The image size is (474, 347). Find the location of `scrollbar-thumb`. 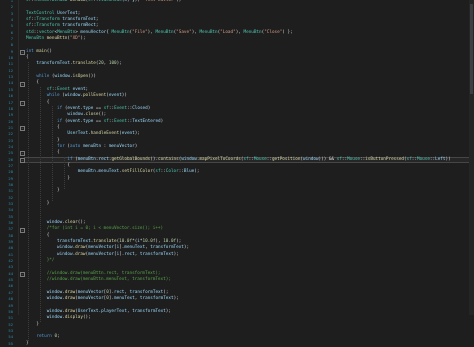

scrollbar-thumb is located at coordinates (471, 49).